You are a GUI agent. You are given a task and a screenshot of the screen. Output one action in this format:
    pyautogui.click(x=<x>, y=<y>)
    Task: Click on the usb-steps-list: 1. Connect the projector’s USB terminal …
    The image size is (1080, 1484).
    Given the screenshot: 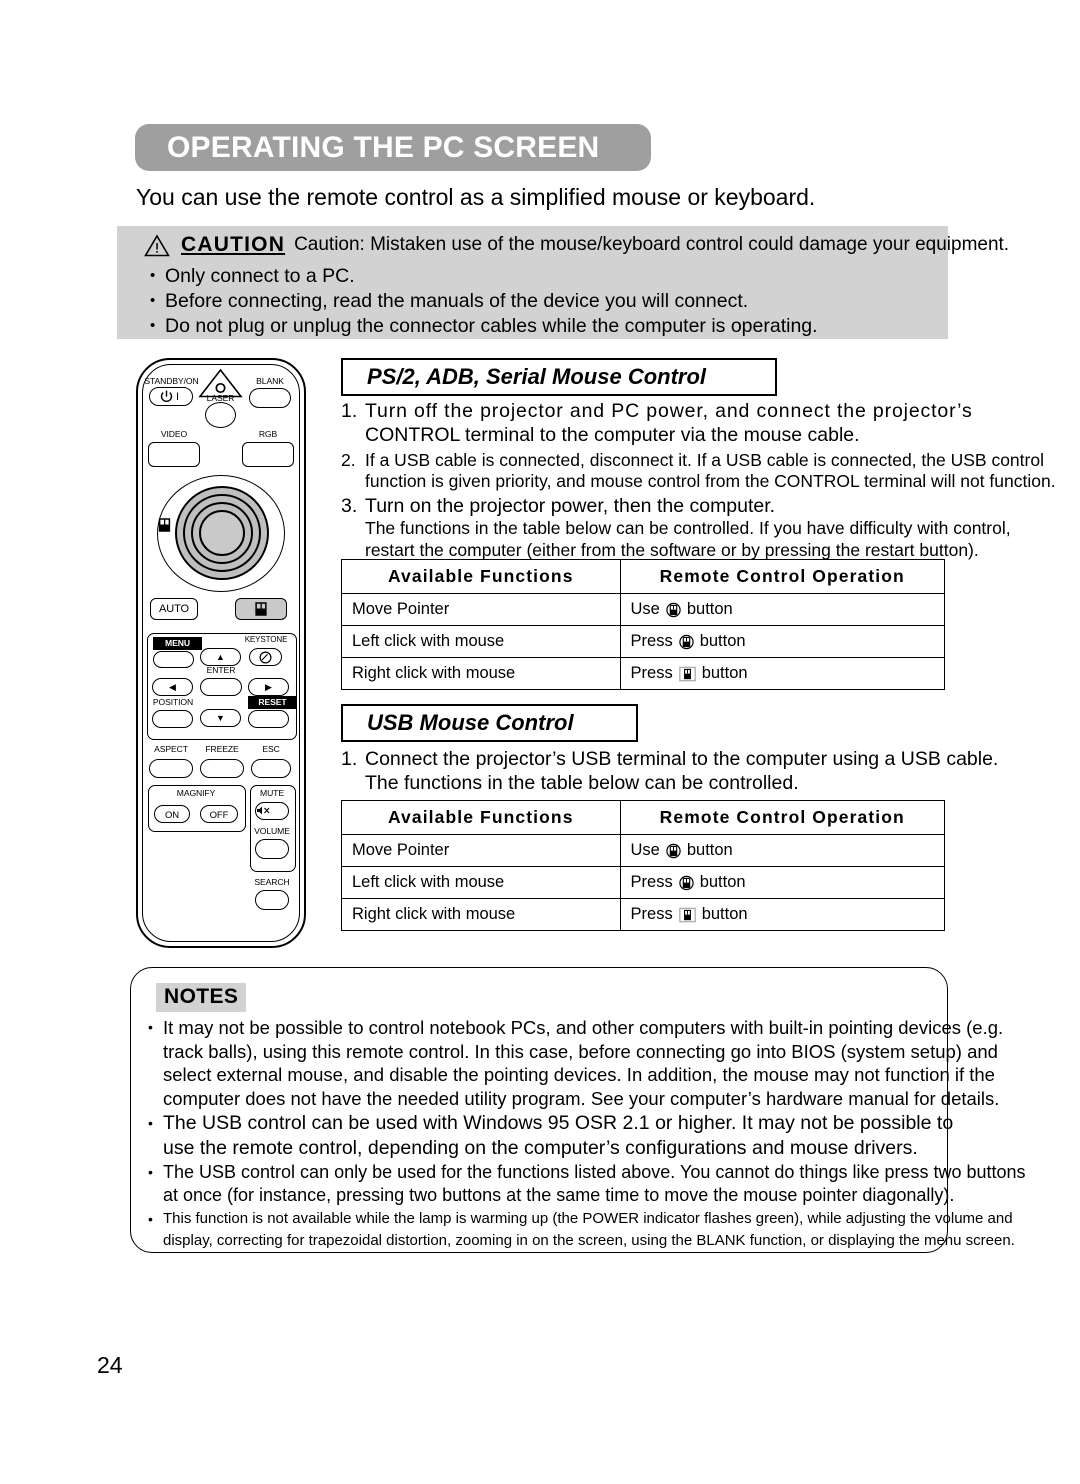 What is the action you would take?
    pyautogui.click(x=670, y=771)
    